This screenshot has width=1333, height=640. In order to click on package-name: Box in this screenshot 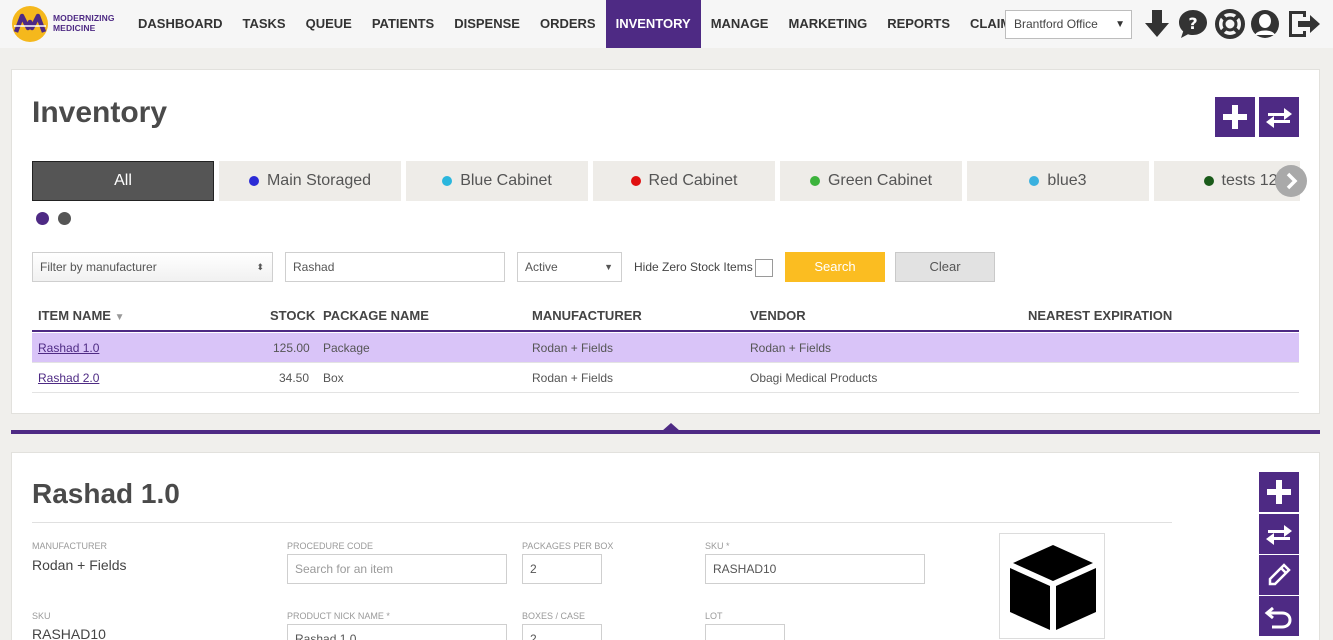, I will do `click(333, 378)`.